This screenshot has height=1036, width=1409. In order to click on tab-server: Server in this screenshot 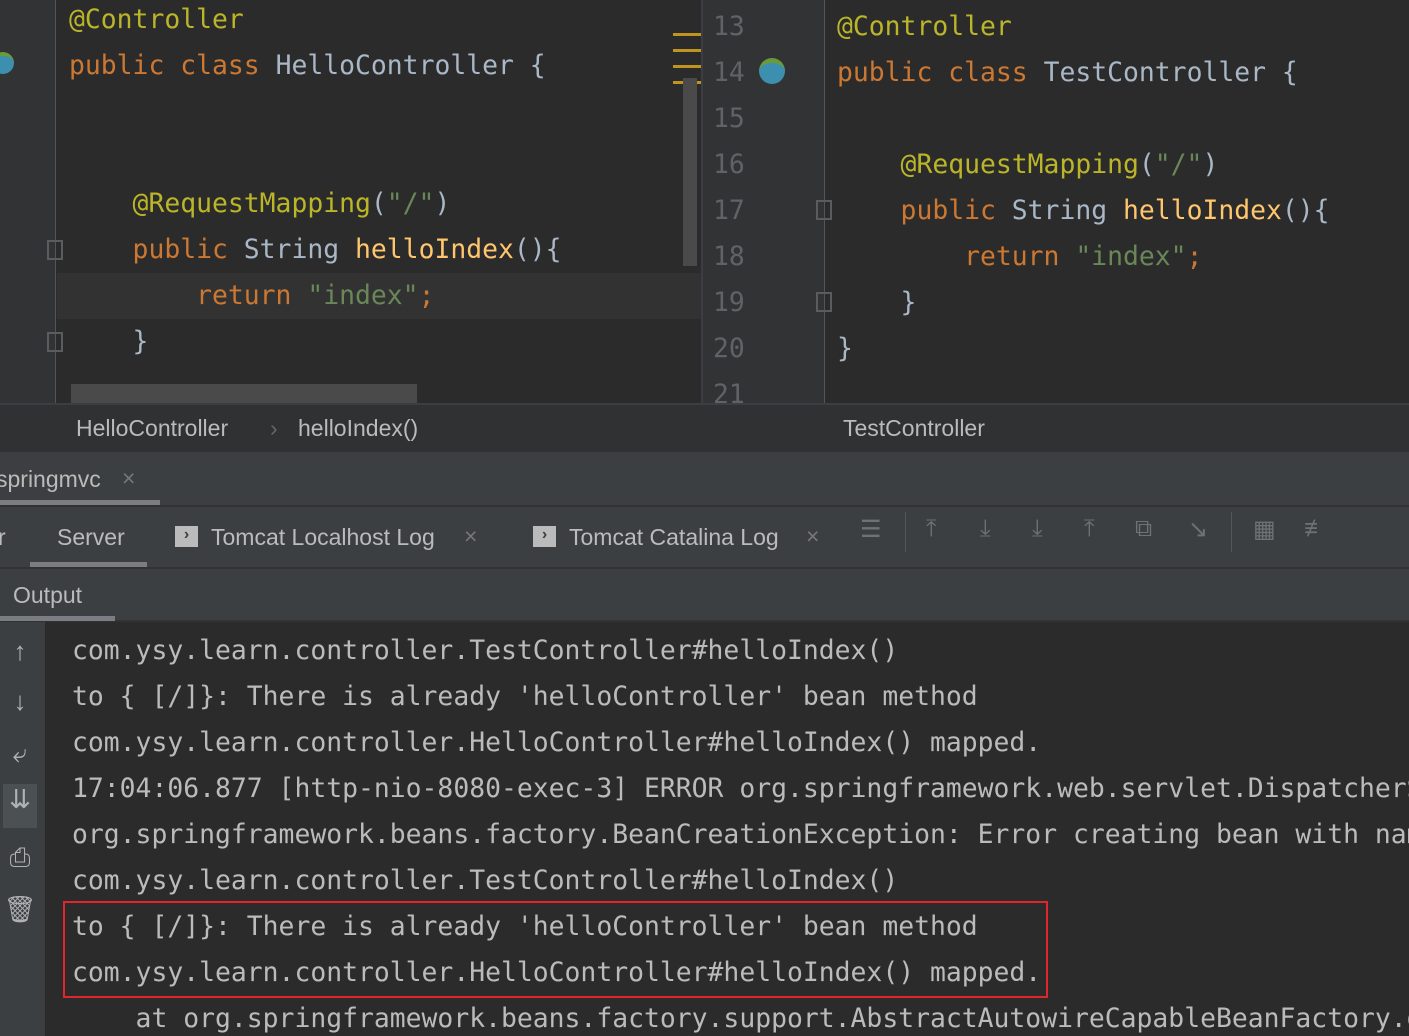, I will do `click(91, 537)`.